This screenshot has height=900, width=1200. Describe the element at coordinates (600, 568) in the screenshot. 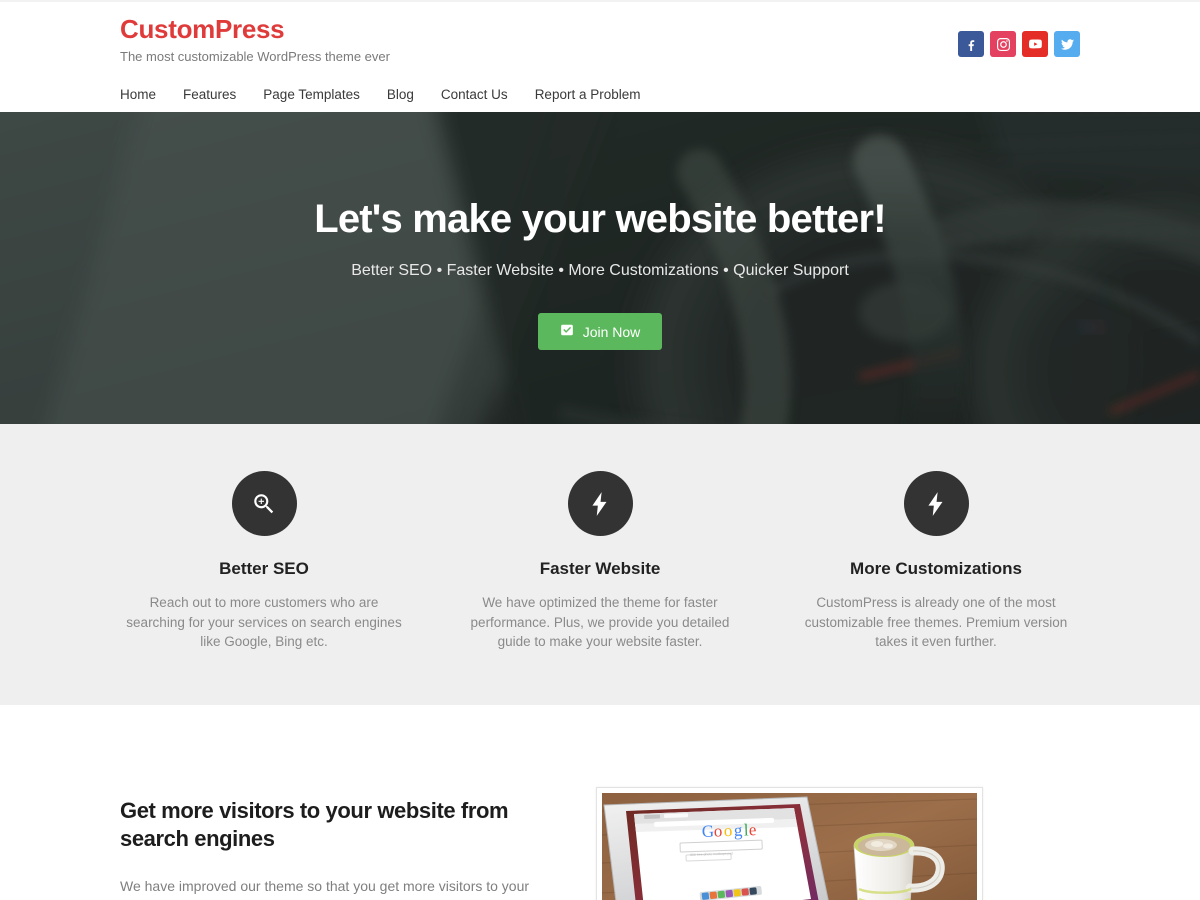

I see `feature-title: Faster Website` at that location.